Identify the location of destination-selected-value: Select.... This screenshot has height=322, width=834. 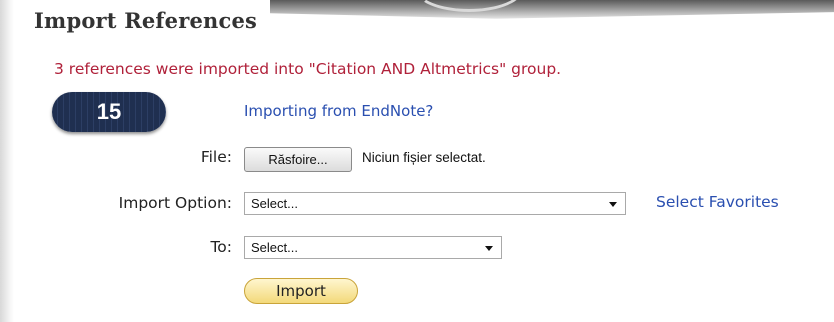
(274, 247).